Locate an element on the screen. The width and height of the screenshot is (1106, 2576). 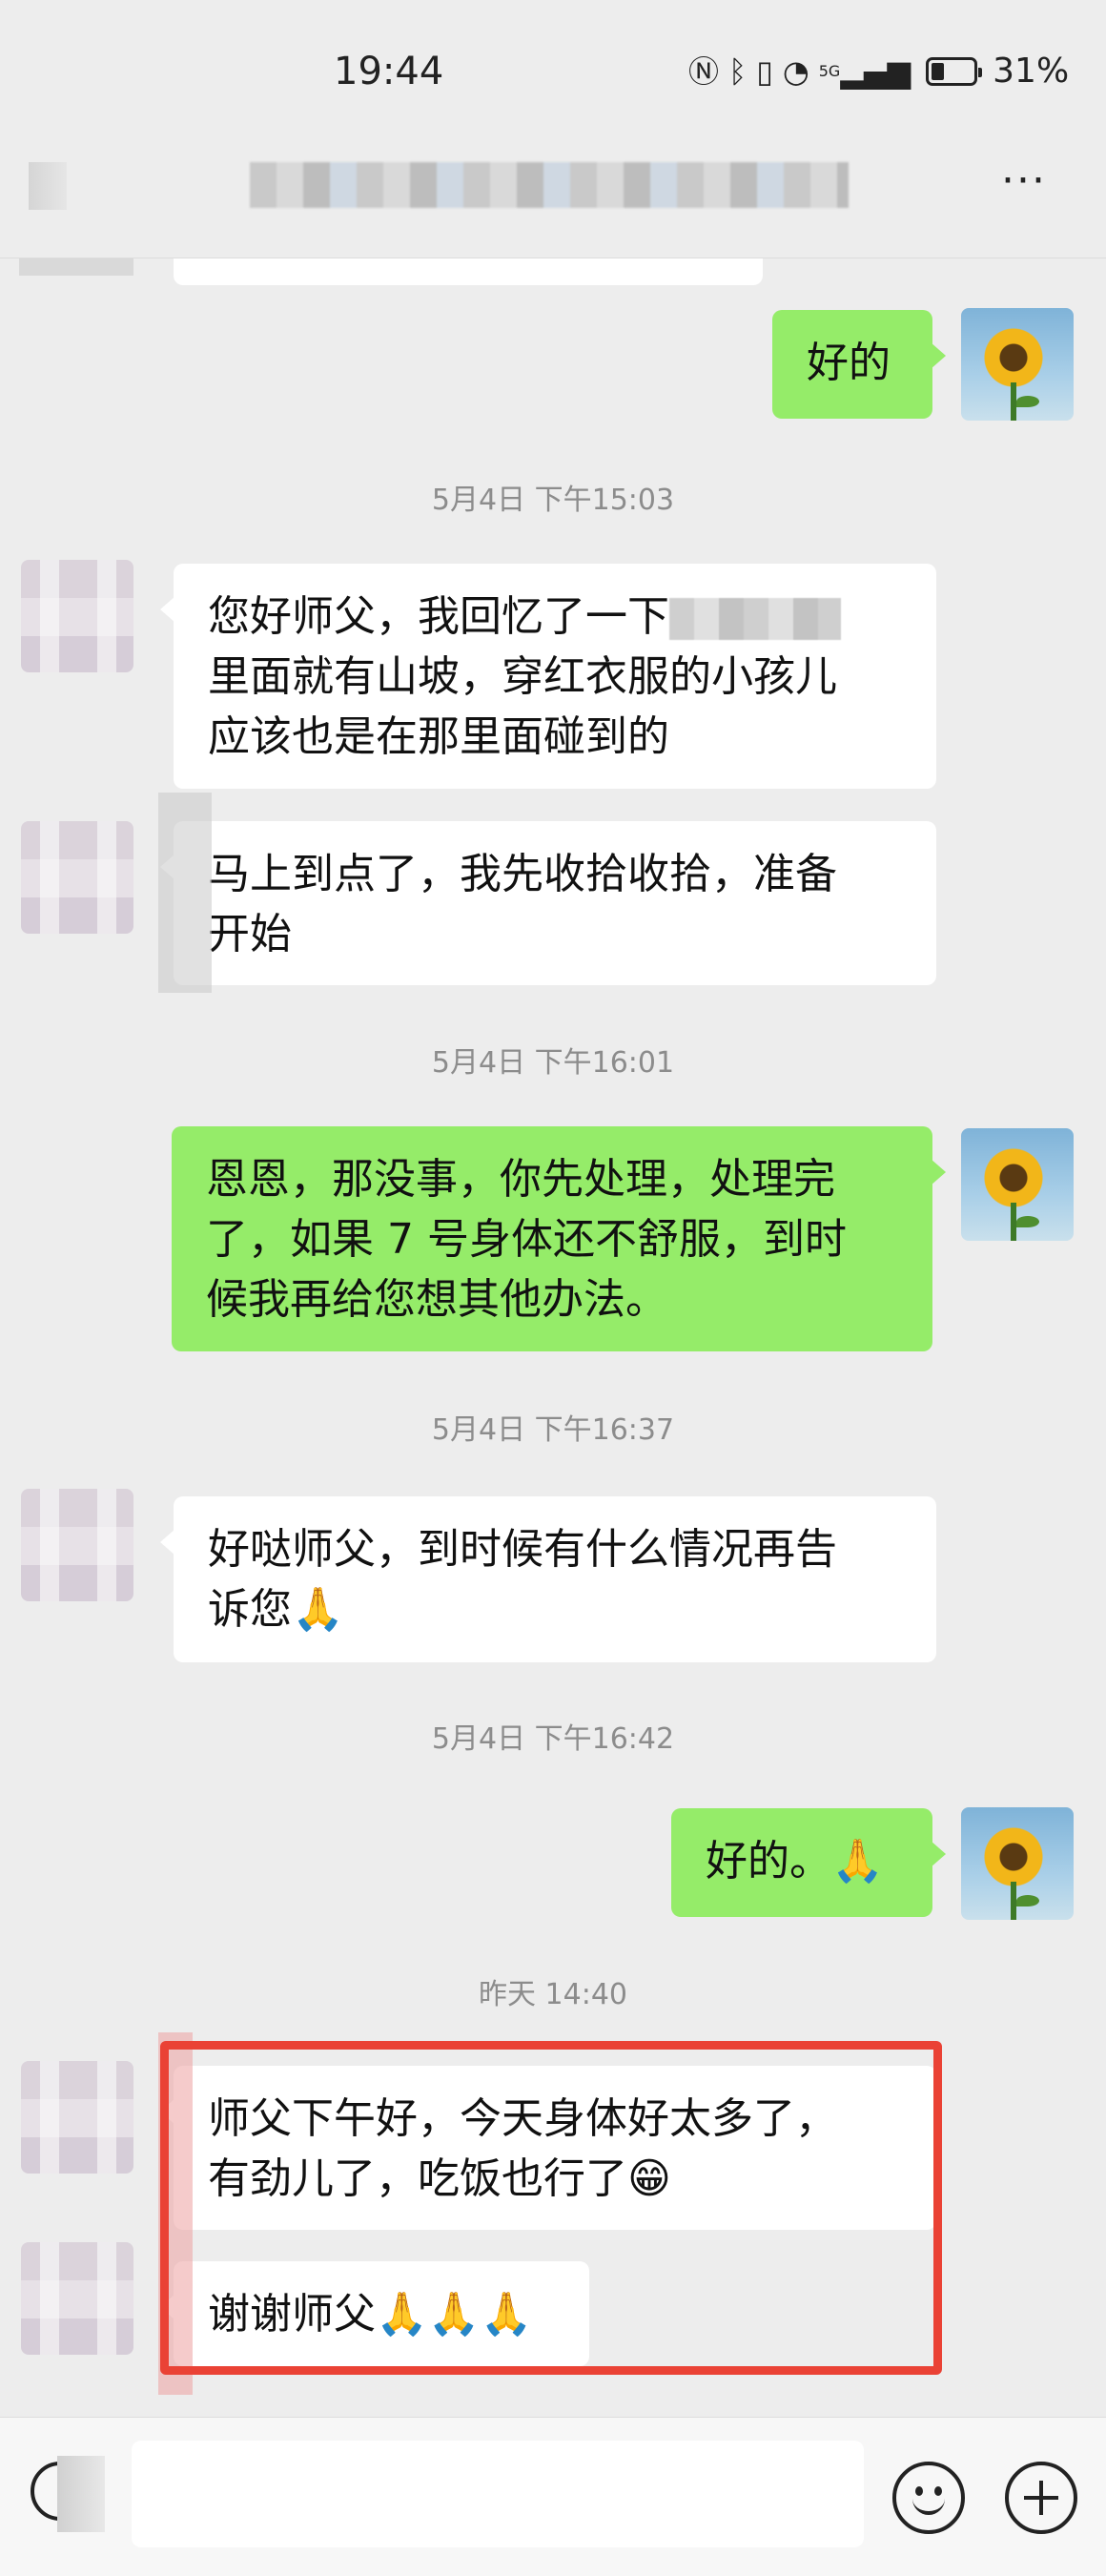
message-text: 应该也是在那里面碰到的 is located at coordinates (438, 736).